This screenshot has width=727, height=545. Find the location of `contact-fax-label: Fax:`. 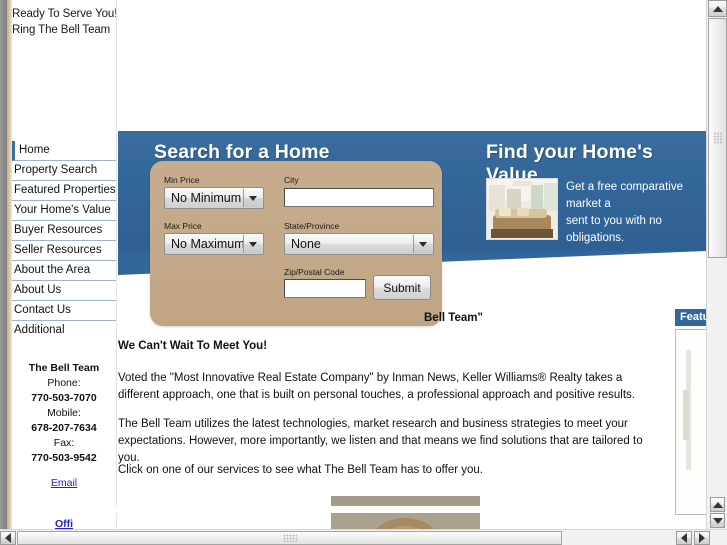

contact-fax-label: Fax: is located at coordinates (64, 443).